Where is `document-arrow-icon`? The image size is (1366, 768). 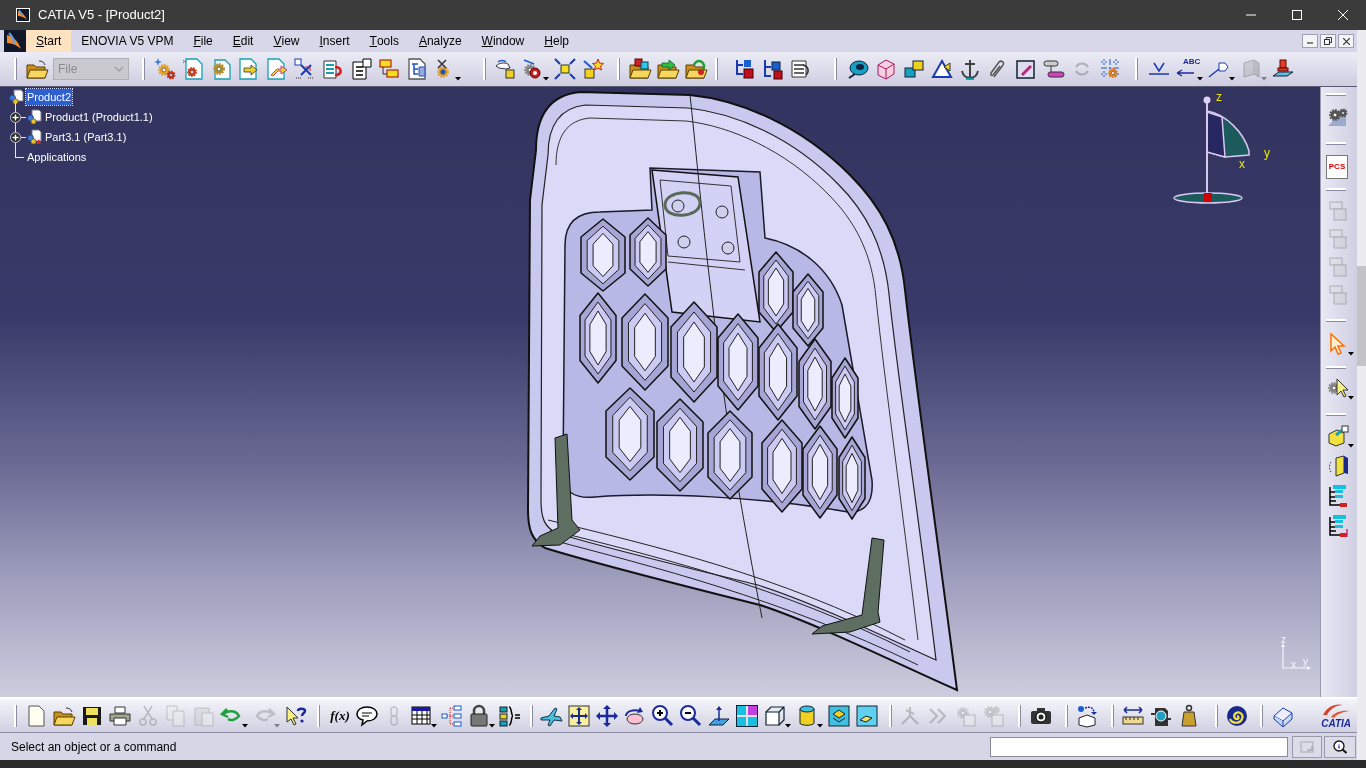
document-arrow-icon is located at coordinates (277, 69).